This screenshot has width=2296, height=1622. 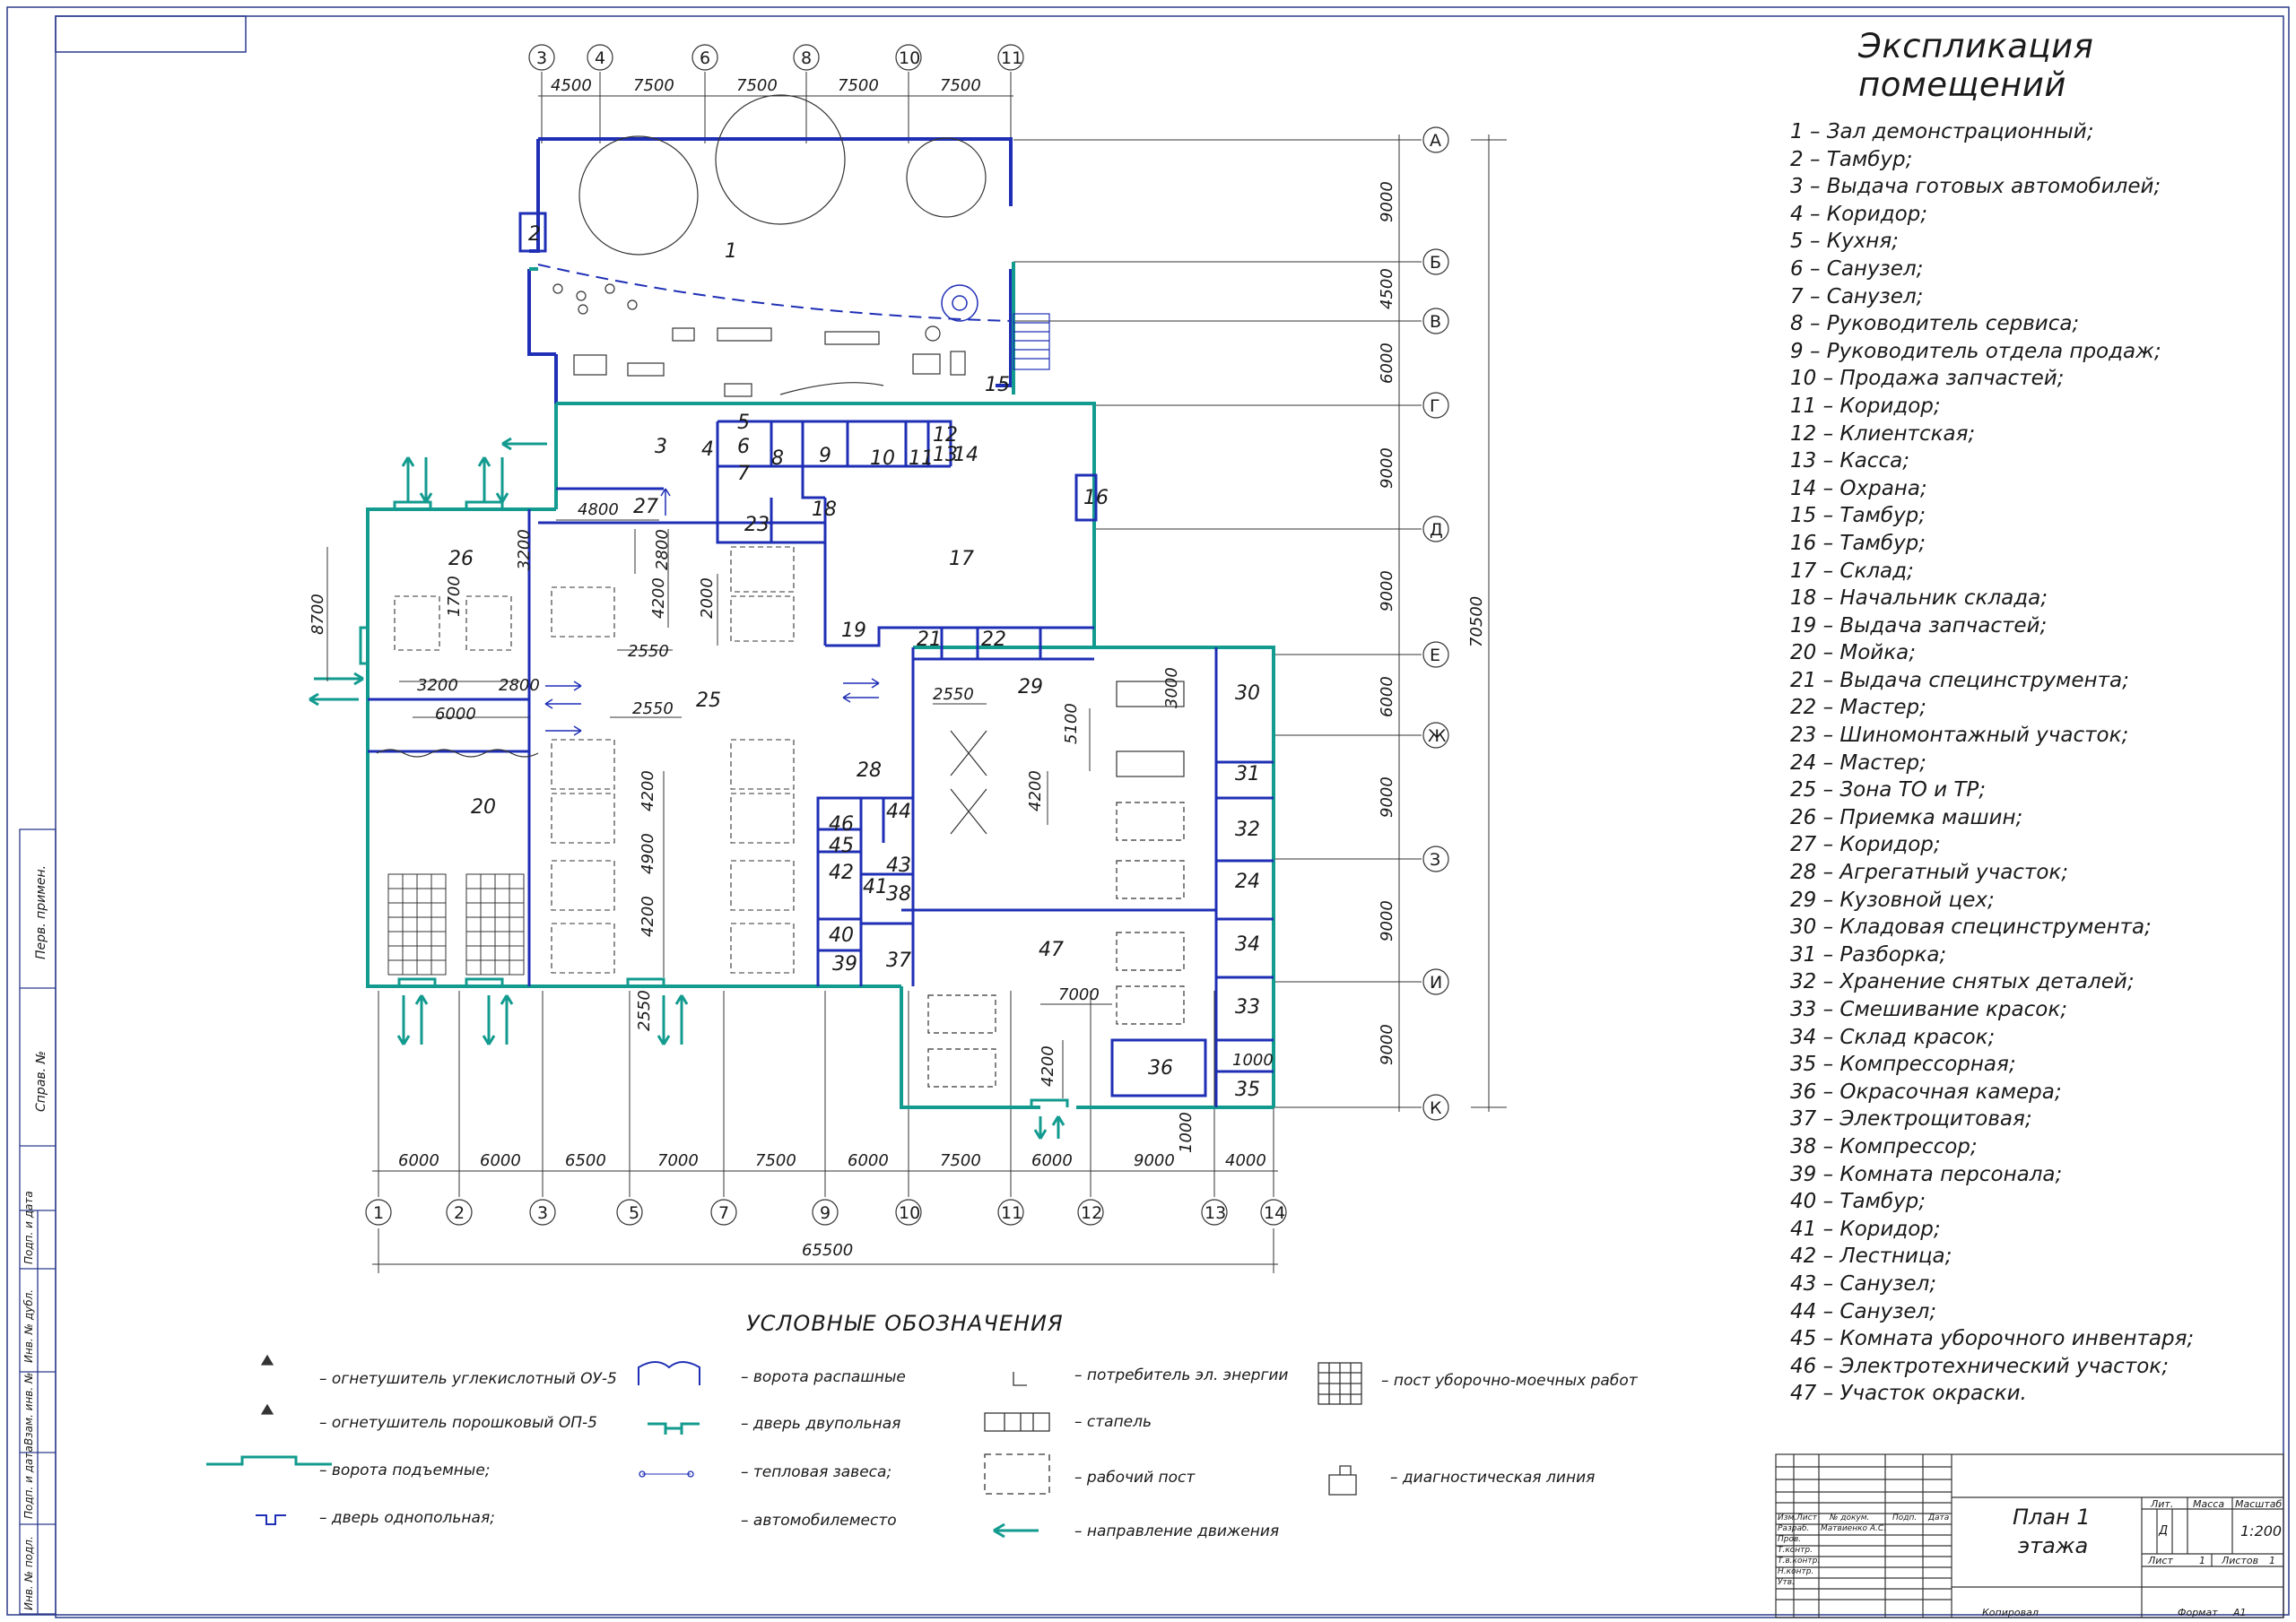 I want to click on room-11: 11, so click(x=921, y=458).